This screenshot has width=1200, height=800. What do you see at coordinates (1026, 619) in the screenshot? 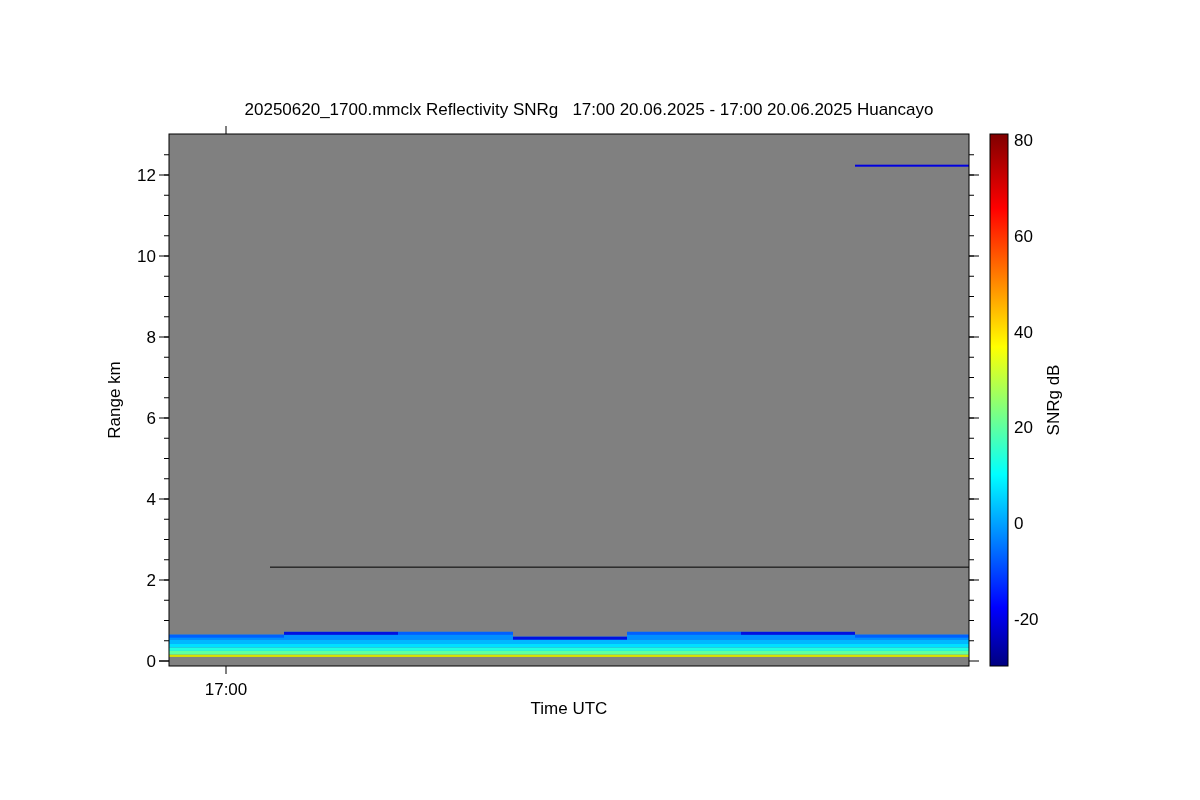
I see `colorbar-tick-label: -20` at bounding box center [1026, 619].